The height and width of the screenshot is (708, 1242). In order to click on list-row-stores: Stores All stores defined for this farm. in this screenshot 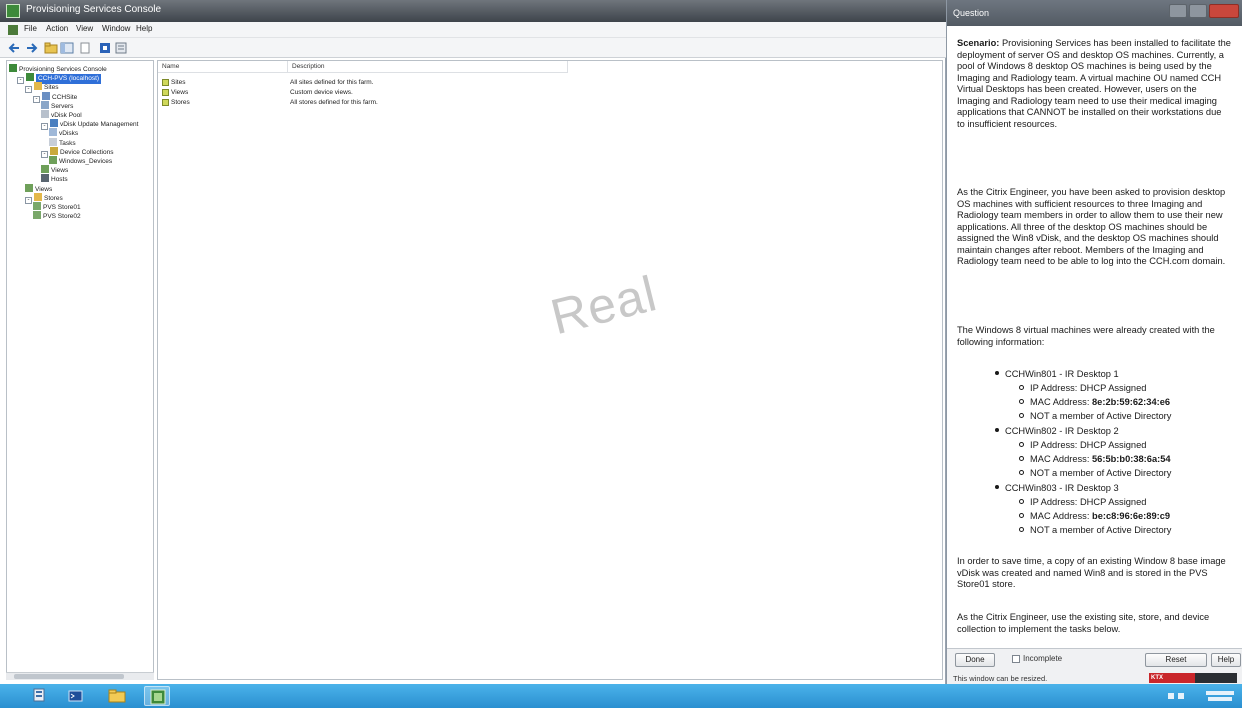, I will do `click(368, 102)`.